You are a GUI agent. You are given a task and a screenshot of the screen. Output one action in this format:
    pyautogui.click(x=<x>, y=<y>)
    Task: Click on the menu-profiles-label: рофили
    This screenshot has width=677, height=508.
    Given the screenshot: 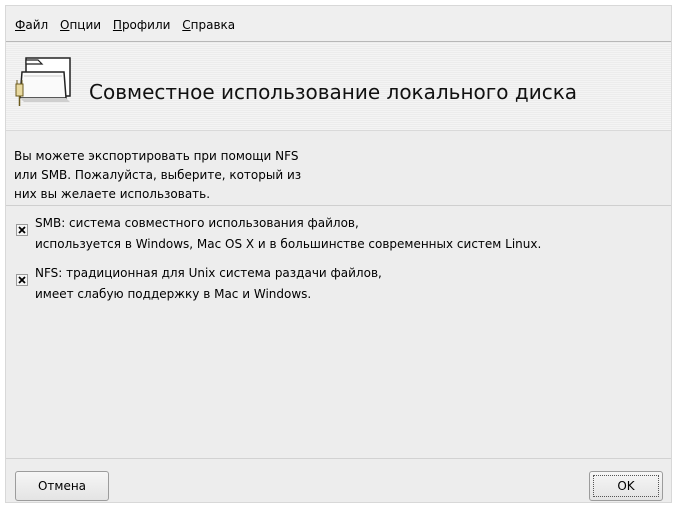 What is the action you would take?
    pyautogui.click(x=146, y=25)
    